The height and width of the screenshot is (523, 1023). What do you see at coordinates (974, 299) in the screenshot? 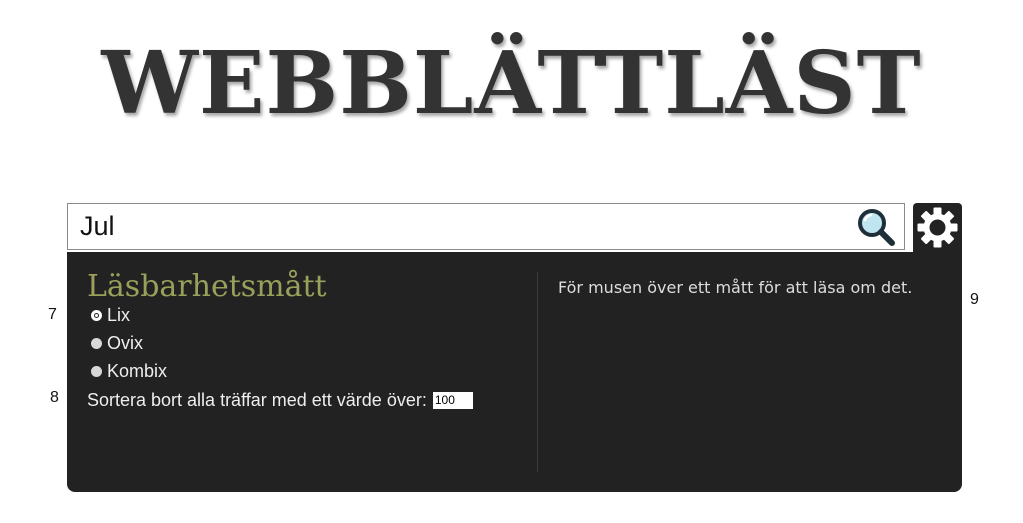
I see `annotation-9: 9` at bounding box center [974, 299].